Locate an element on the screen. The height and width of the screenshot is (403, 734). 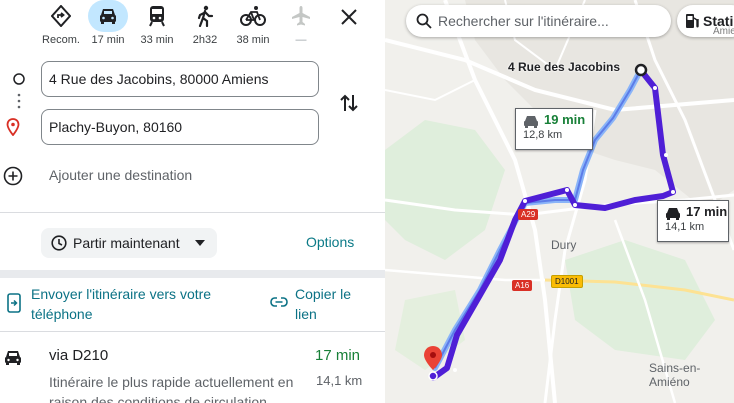
place-label: Dury is located at coordinates (564, 245).